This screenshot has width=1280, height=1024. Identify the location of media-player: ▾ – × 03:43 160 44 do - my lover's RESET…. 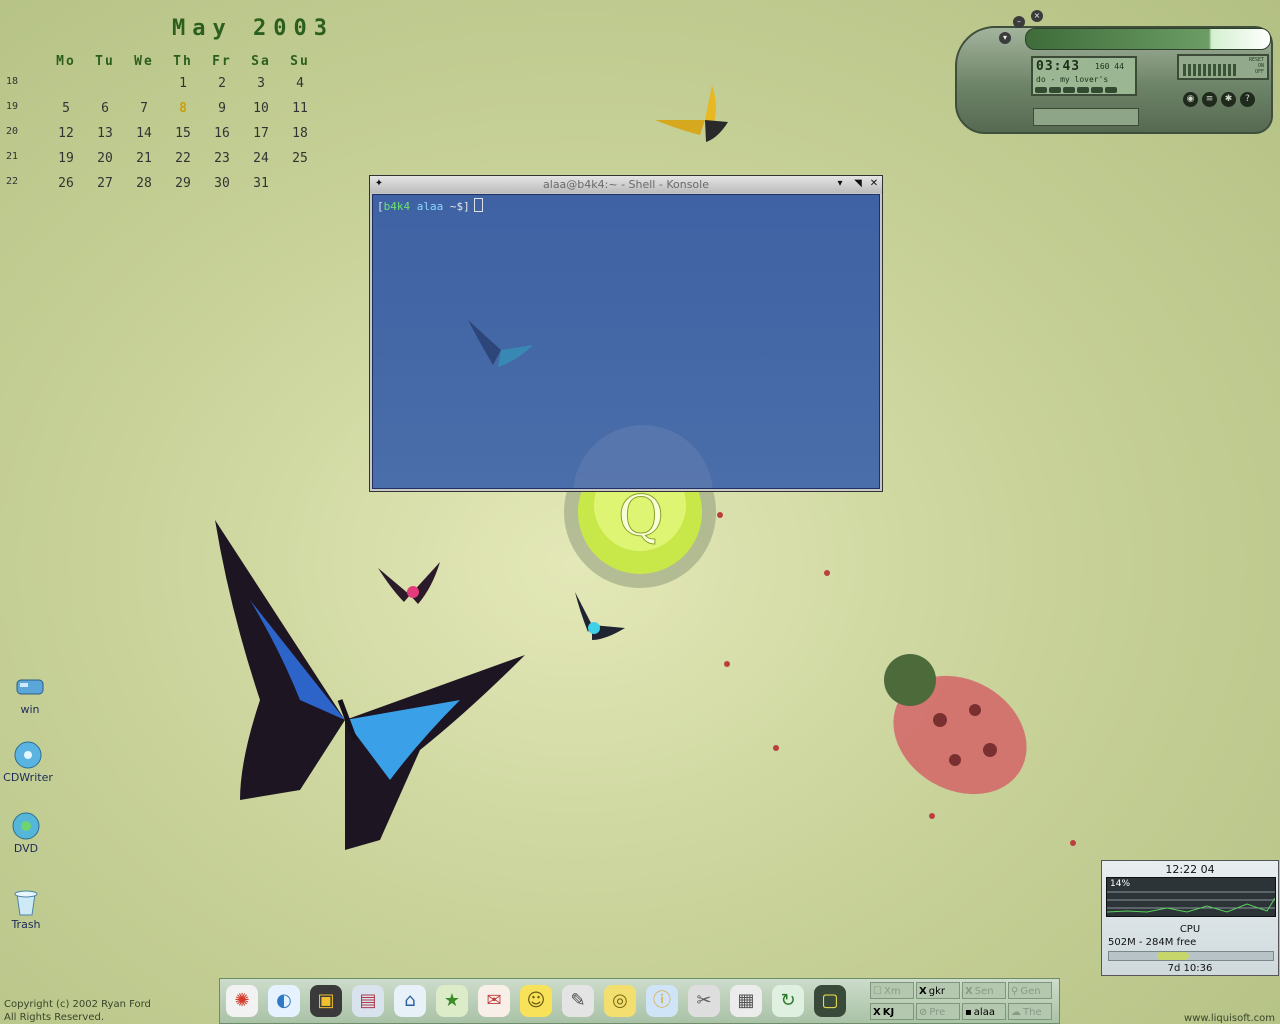
(1114, 71).